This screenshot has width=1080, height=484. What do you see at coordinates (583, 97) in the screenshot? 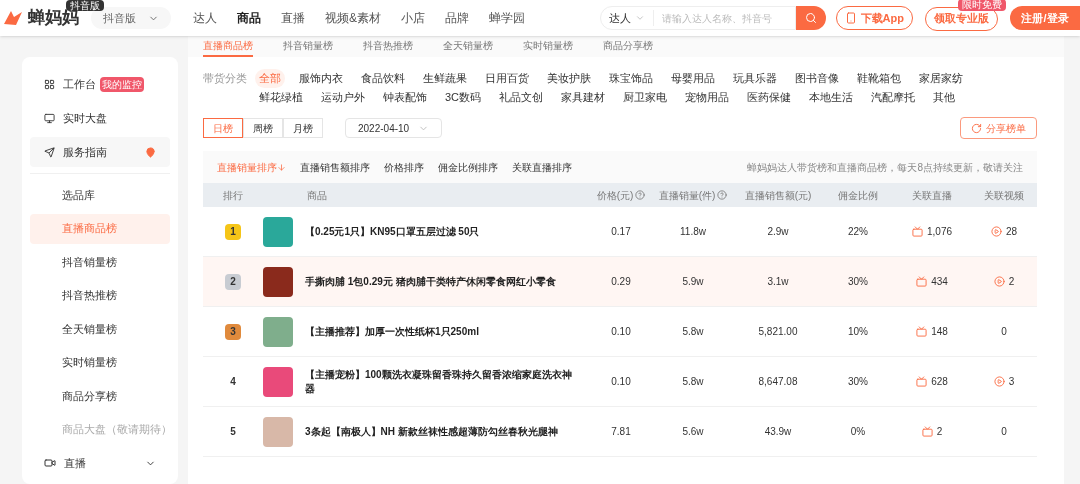
I see `category-option: 家具建材` at bounding box center [583, 97].